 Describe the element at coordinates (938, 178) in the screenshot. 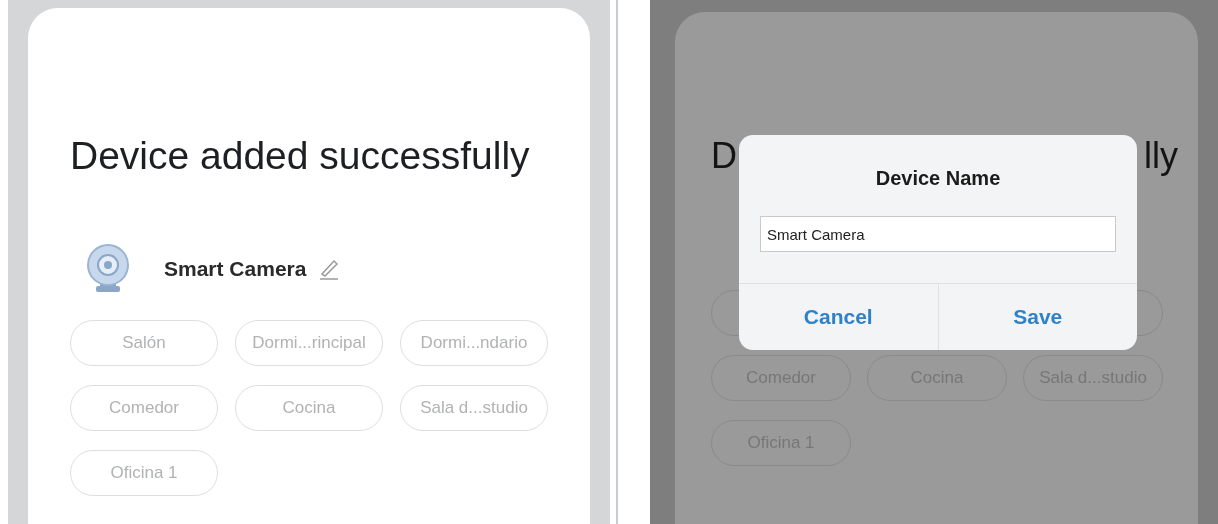

I see `dialog-title: Device Name` at that location.